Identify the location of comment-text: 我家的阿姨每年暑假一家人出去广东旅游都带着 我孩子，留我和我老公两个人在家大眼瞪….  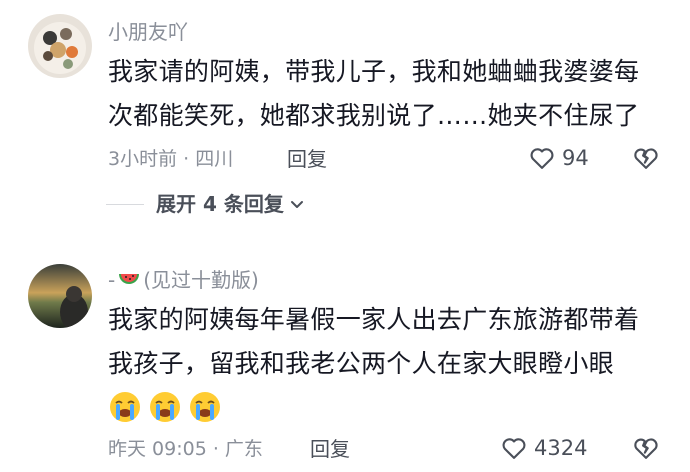
(373, 342).